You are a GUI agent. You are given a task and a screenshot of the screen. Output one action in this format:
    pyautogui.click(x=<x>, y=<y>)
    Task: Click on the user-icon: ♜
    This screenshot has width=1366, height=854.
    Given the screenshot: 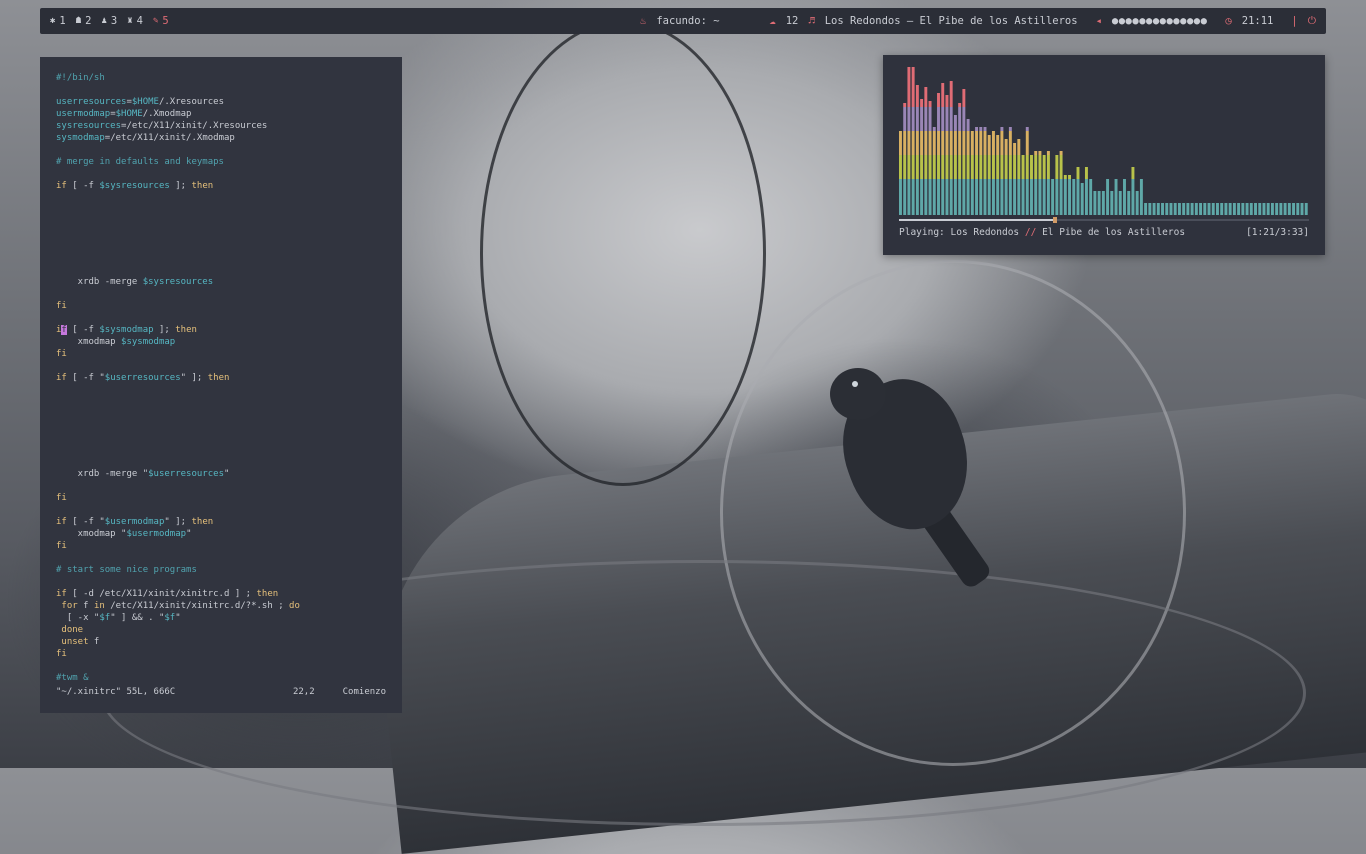 What is the action you would take?
    pyautogui.click(x=130, y=21)
    